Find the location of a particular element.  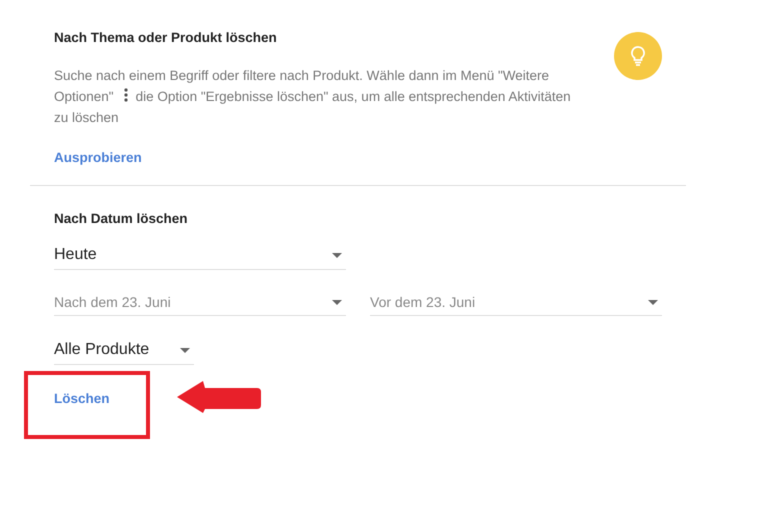

description-text: Suche nach einem Begriff oder filtere nach Produkt. Wähle dann im Menü "Weitere is located at coordinates (302, 75).